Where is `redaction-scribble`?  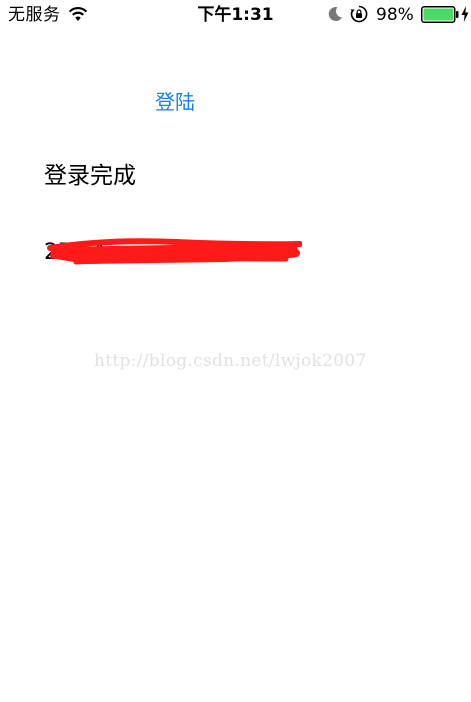
redaction-scribble is located at coordinates (174, 251).